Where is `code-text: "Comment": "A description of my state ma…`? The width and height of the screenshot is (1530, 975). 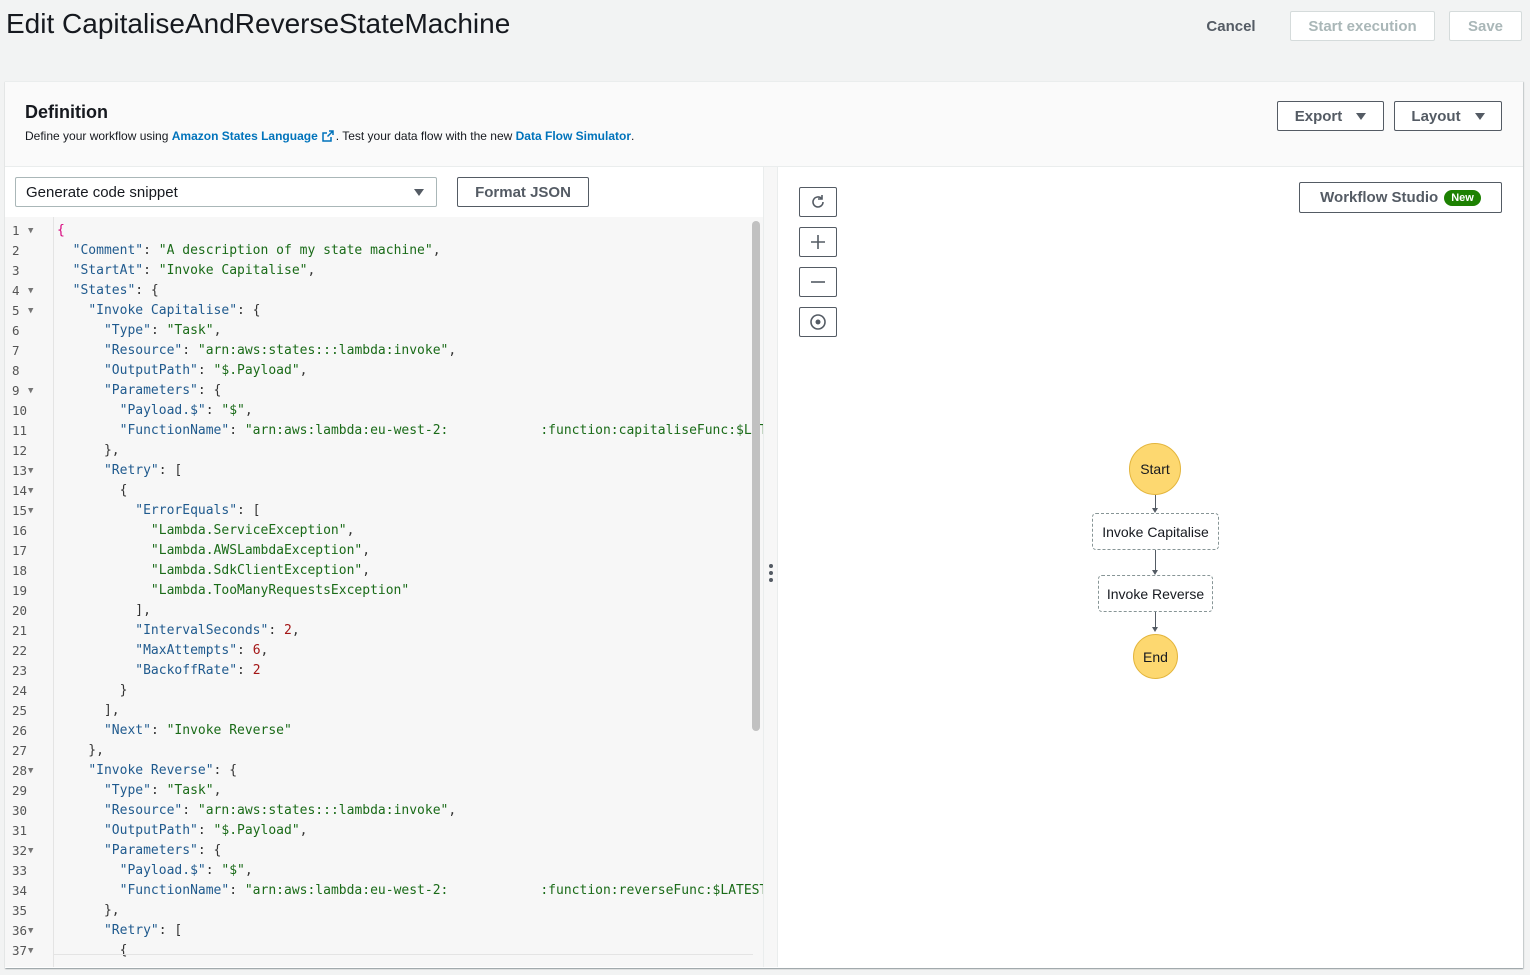
code-text: "Comment": "A description of my state ma… is located at coordinates (249, 251).